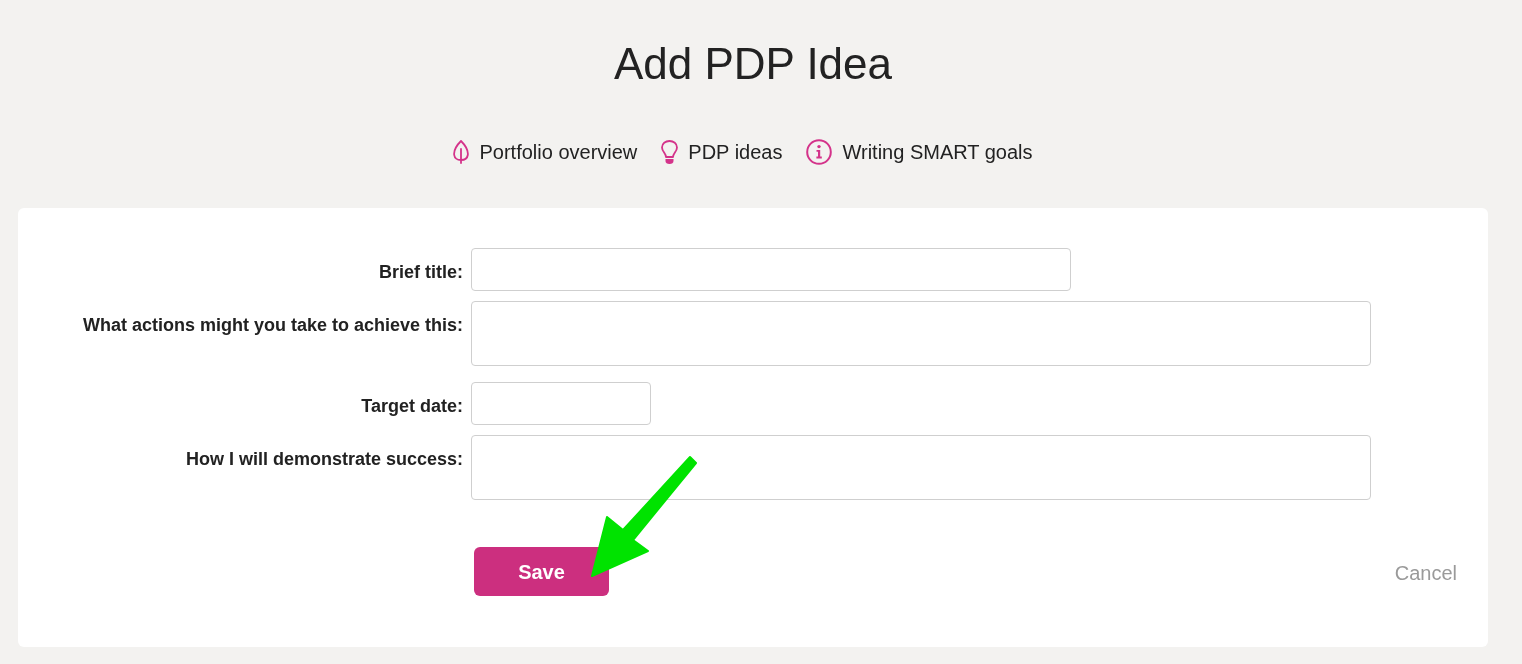 The width and height of the screenshot is (1522, 664). Describe the element at coordinates (753, 64) in the screenshot. I see `page-title: Add PDP Idea` at that location.